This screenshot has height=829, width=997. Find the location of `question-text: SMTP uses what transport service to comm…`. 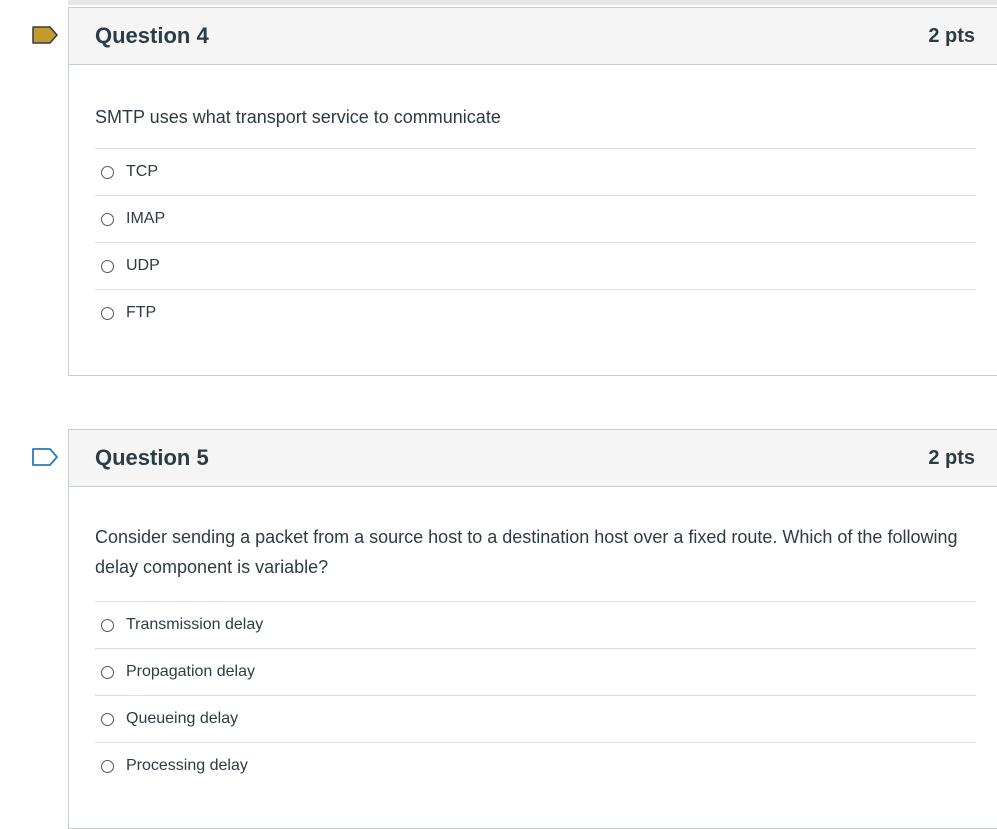

question-text: SMTP uses what transport service to comm… is located at coordinates (298, 117).